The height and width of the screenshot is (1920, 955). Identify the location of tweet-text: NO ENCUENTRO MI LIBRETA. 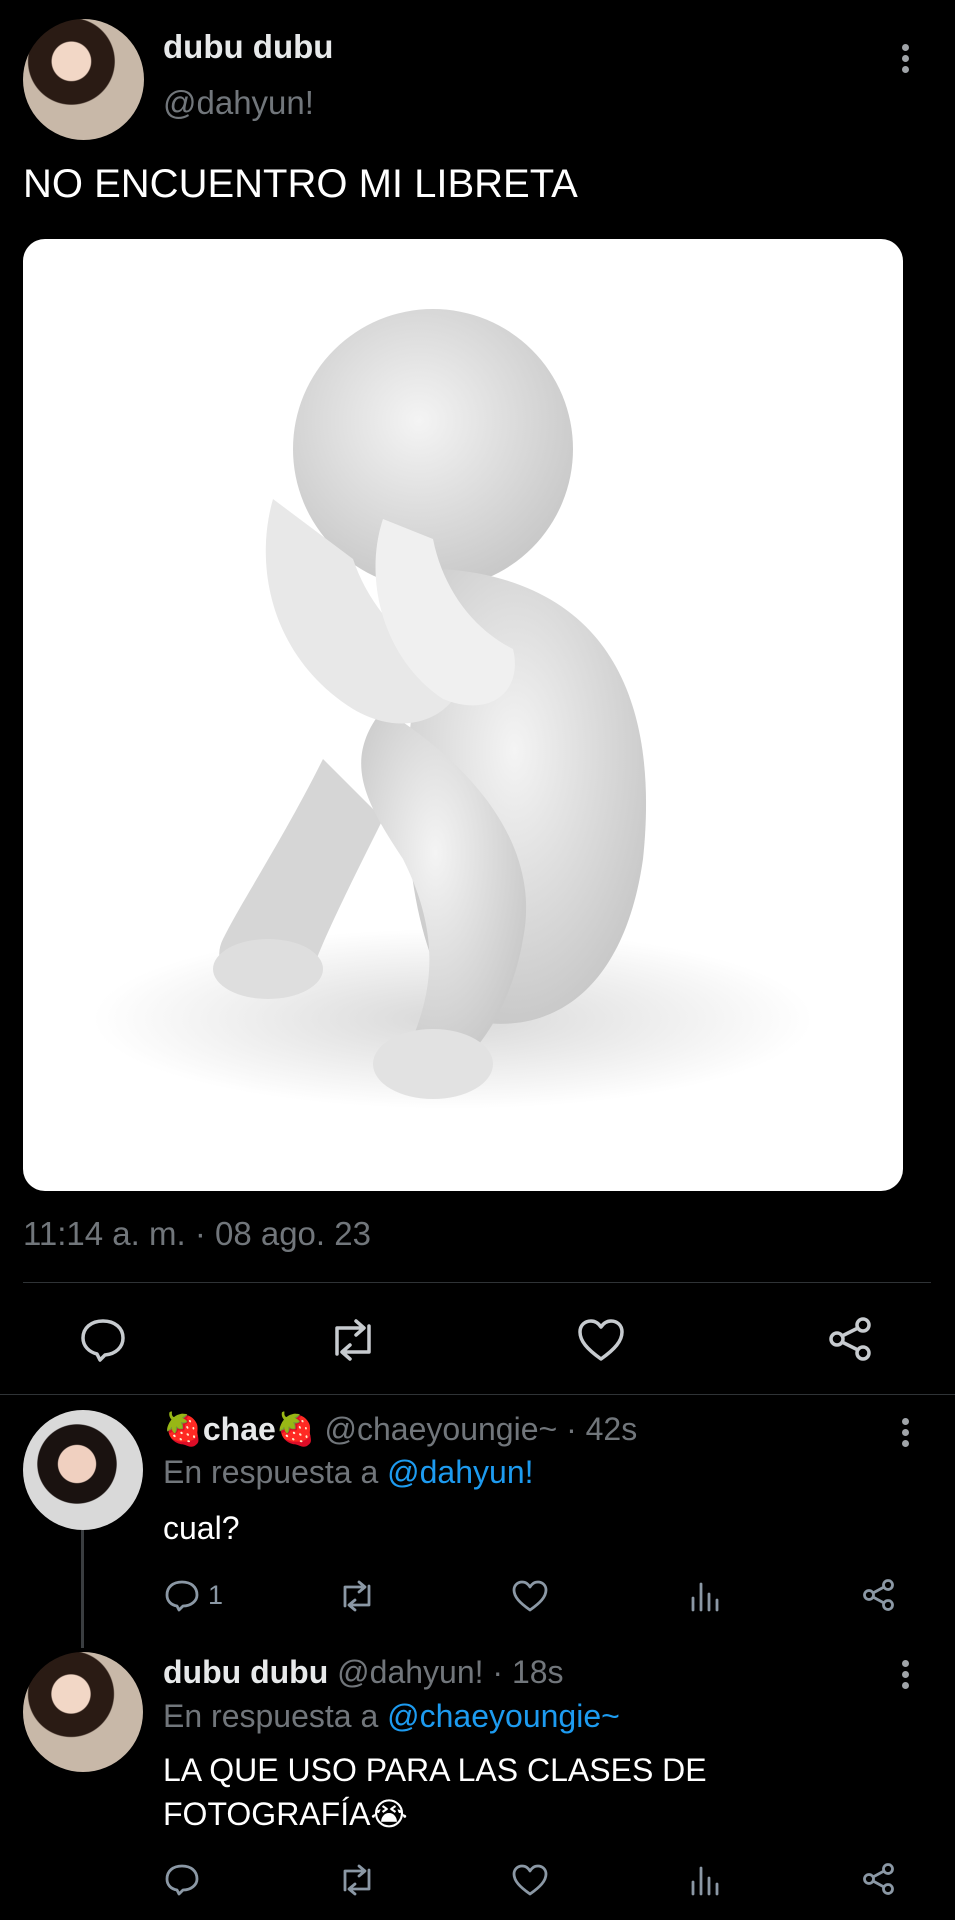
(300, 184).